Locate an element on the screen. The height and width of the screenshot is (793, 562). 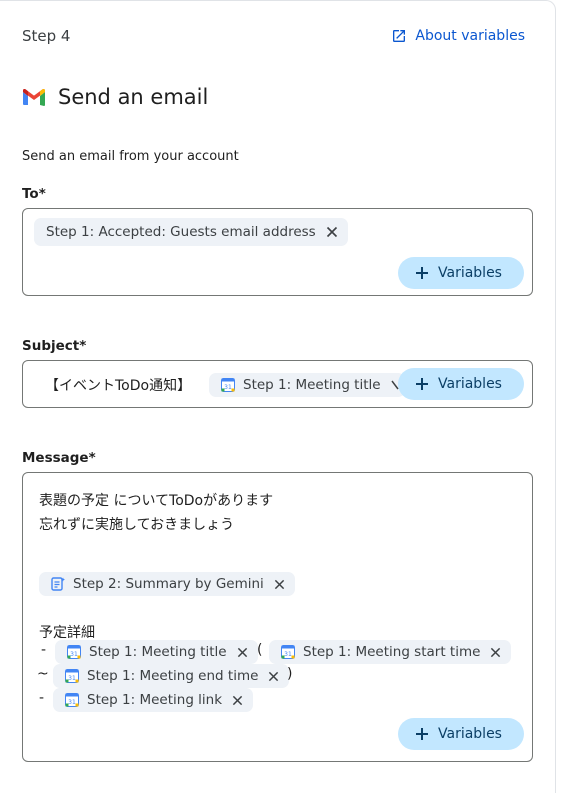
details-heading: 予定詳細 is located at coordinates (67, 633).